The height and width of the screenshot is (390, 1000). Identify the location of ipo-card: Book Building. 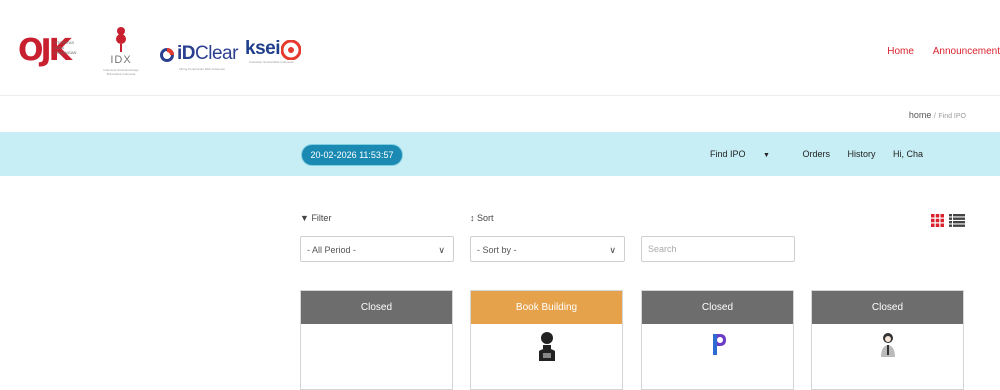
(546, 340).